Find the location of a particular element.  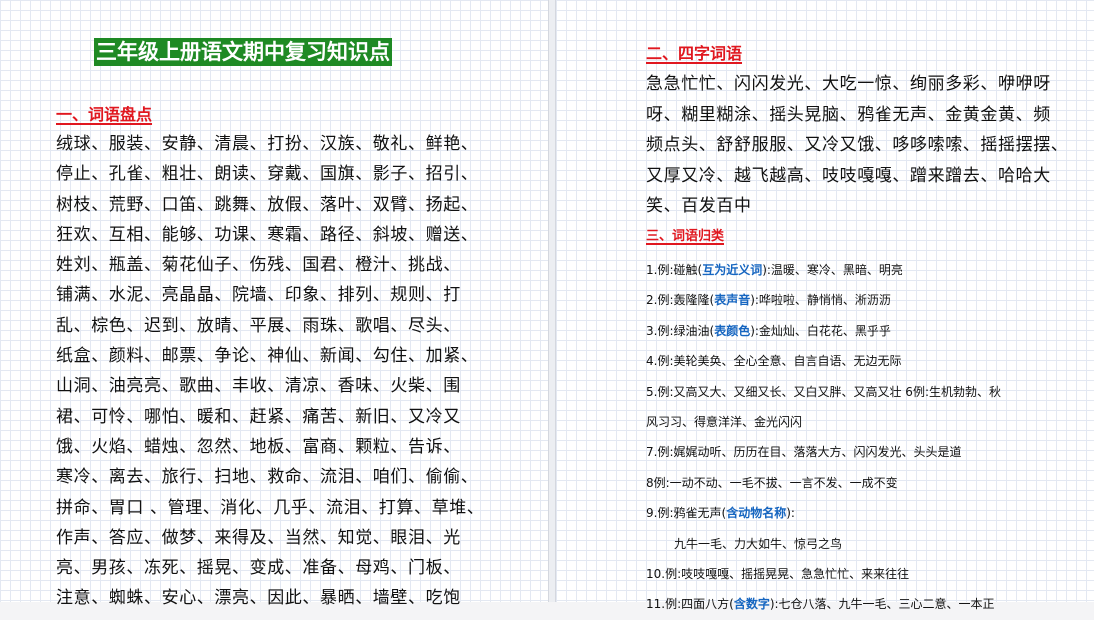

category-highlight: 表颜色 is located at coordinates (732, 330).